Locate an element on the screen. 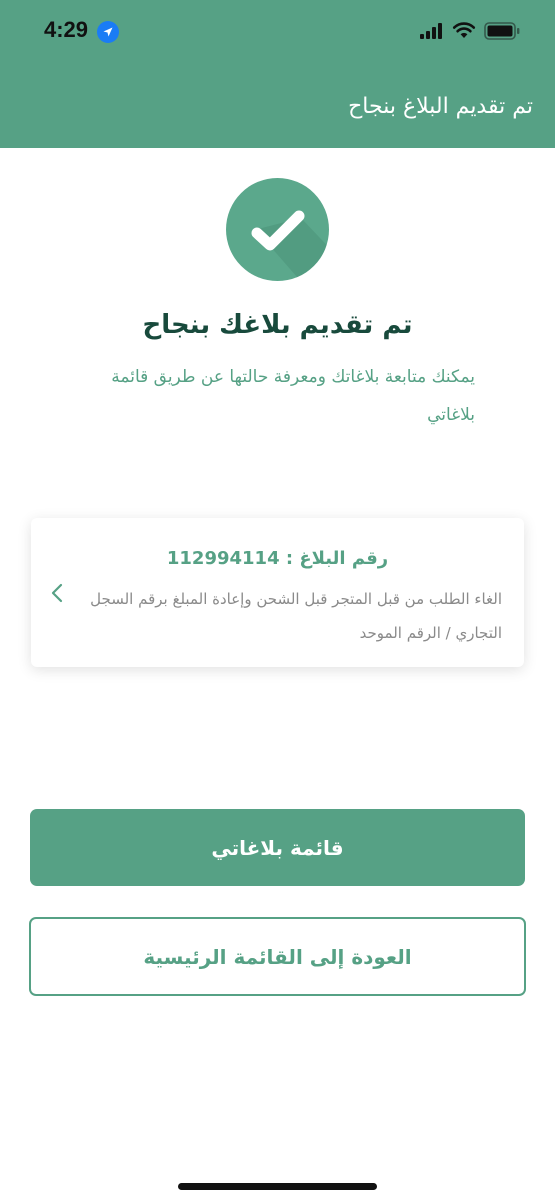 This screenshot has height=1200, width=555. location-arrow-icon is located at coordinates (108, 32).